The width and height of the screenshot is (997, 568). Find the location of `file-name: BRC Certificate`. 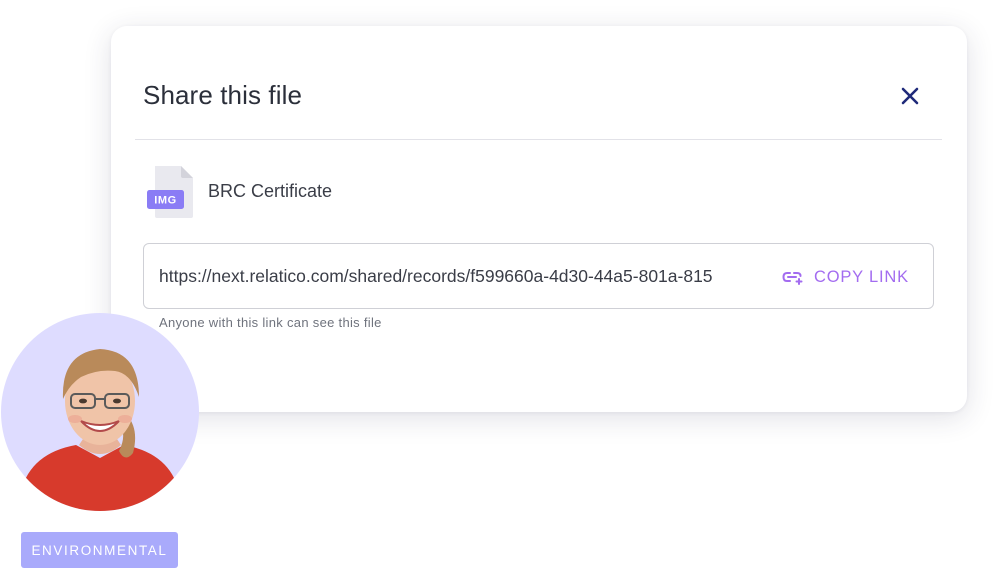

file-name: BRC Certificate is located at coordinates (270, 191).